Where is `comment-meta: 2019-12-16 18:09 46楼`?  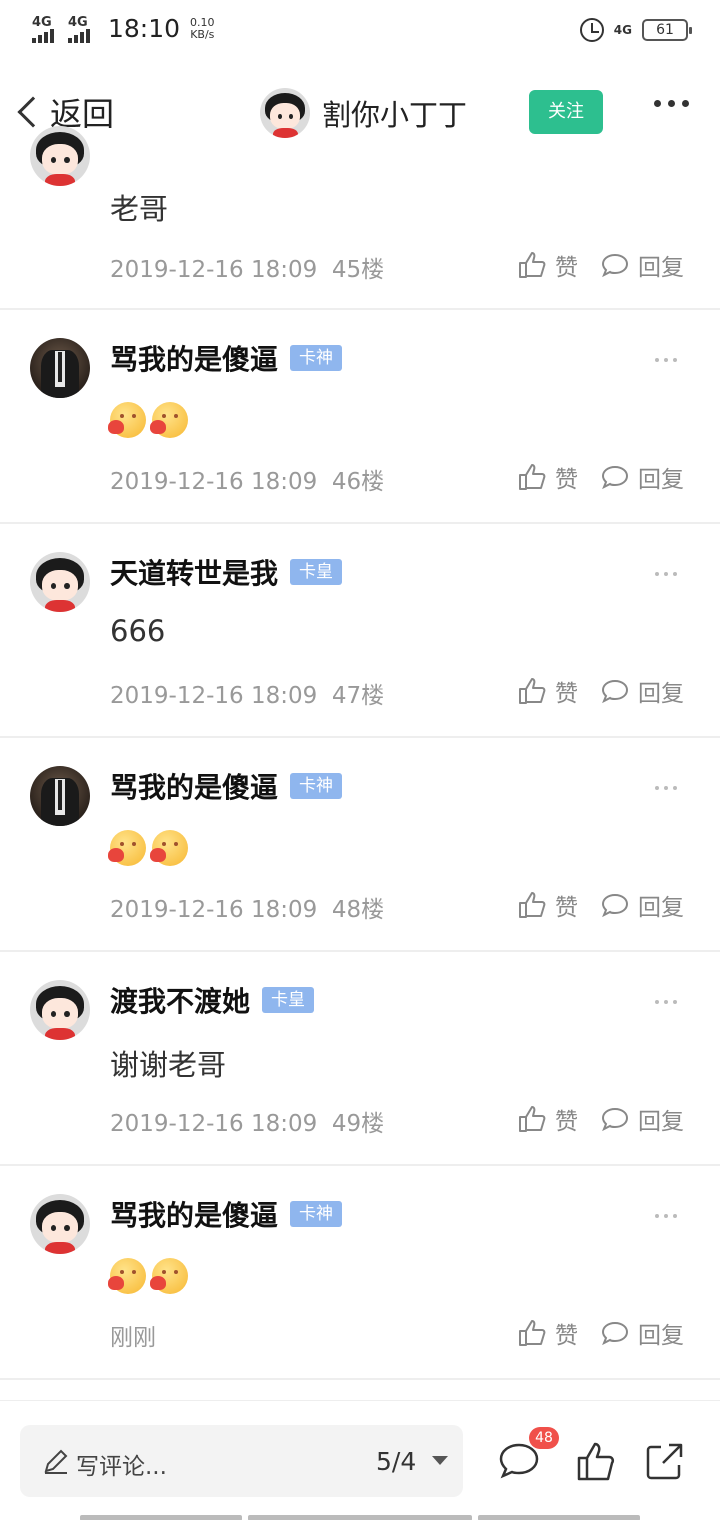
comment-meta: 2019-12-16 18:09 46楼 is located at coordinates (247, 482).